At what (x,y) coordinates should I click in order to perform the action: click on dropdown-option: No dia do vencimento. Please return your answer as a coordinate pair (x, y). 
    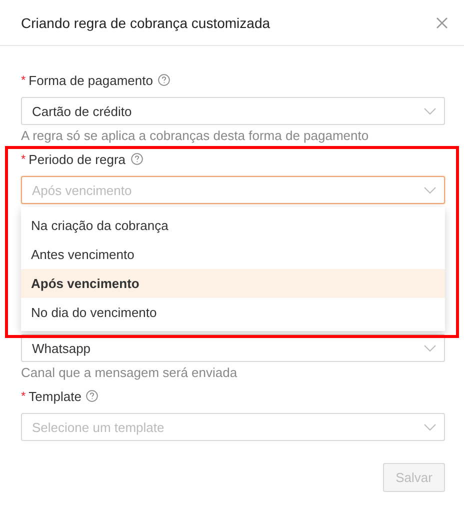
    Looking at the image, I should click on (233, 312).